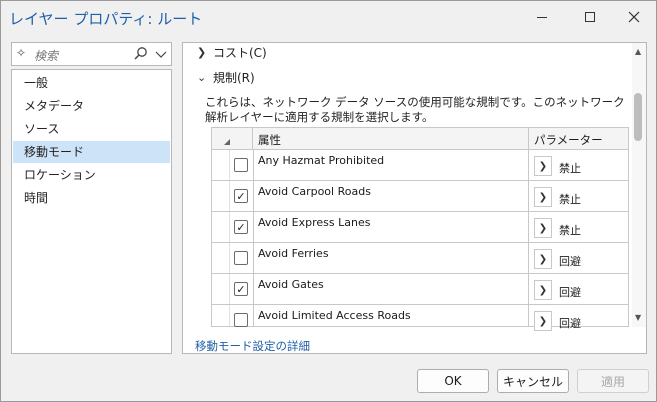 Image resolution: width=657 pixels, height=402 pixels. What do you see at coordinates (91, 54) in the screenshot?
I see `search-box: ✧ 検索` at bounding box center [91, 54].